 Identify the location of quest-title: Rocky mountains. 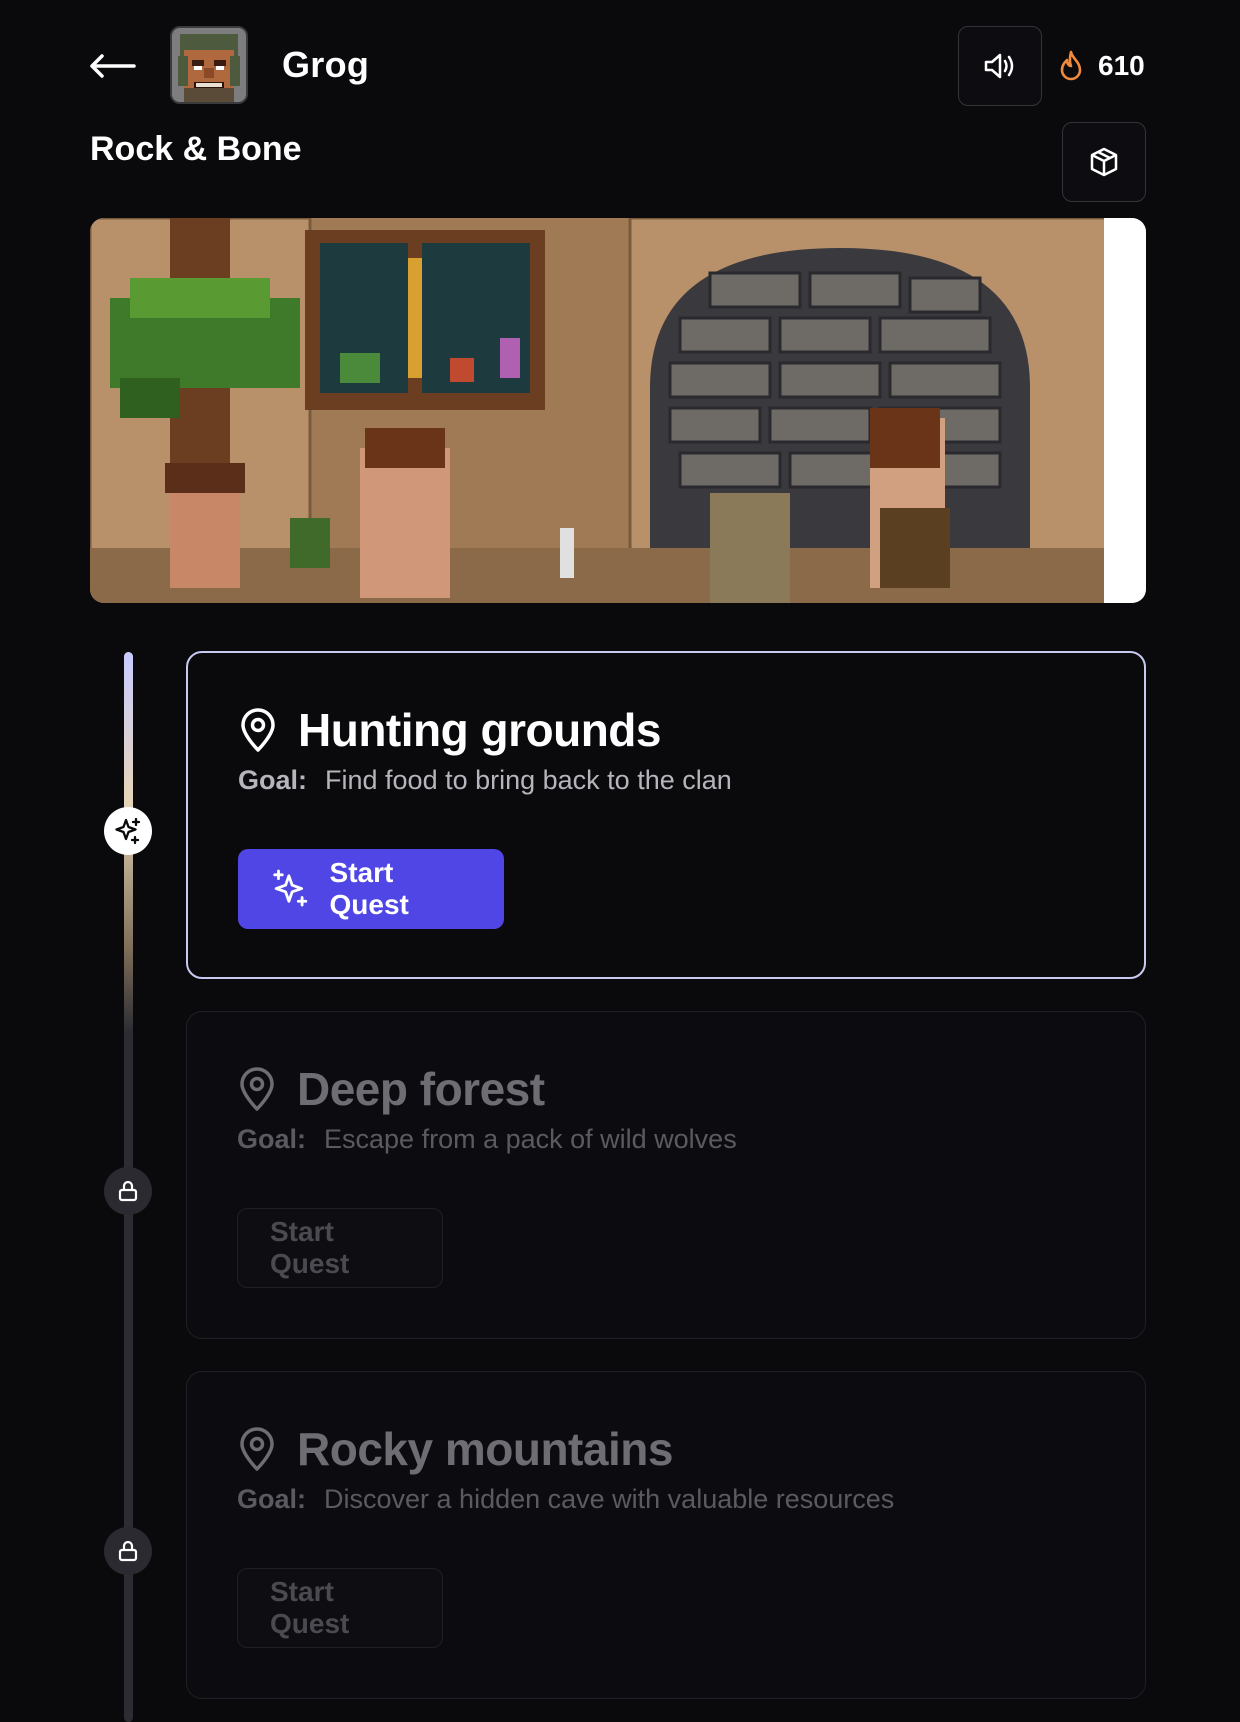
(485, 1449).